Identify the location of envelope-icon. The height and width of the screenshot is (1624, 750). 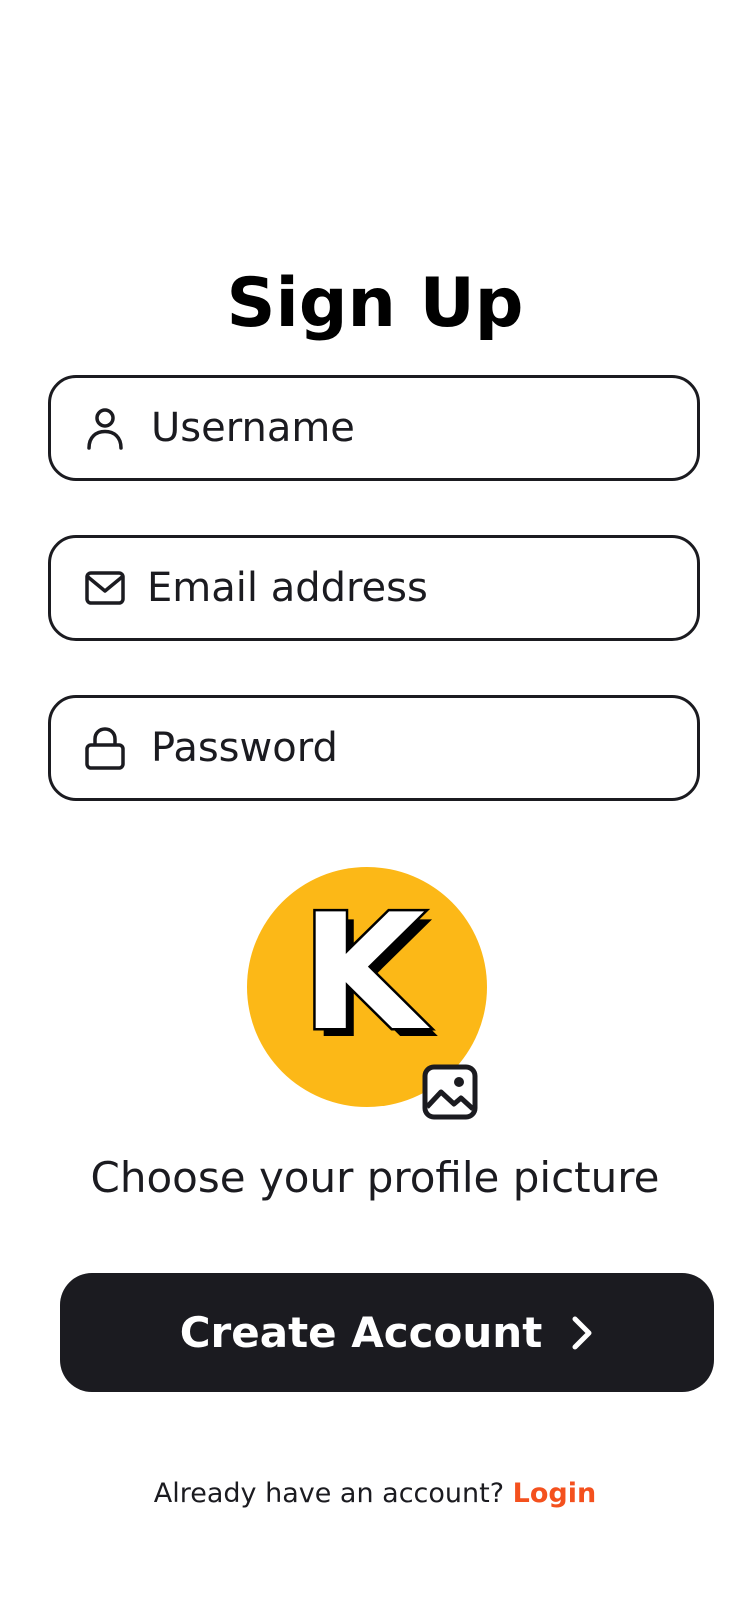
(105, 588).